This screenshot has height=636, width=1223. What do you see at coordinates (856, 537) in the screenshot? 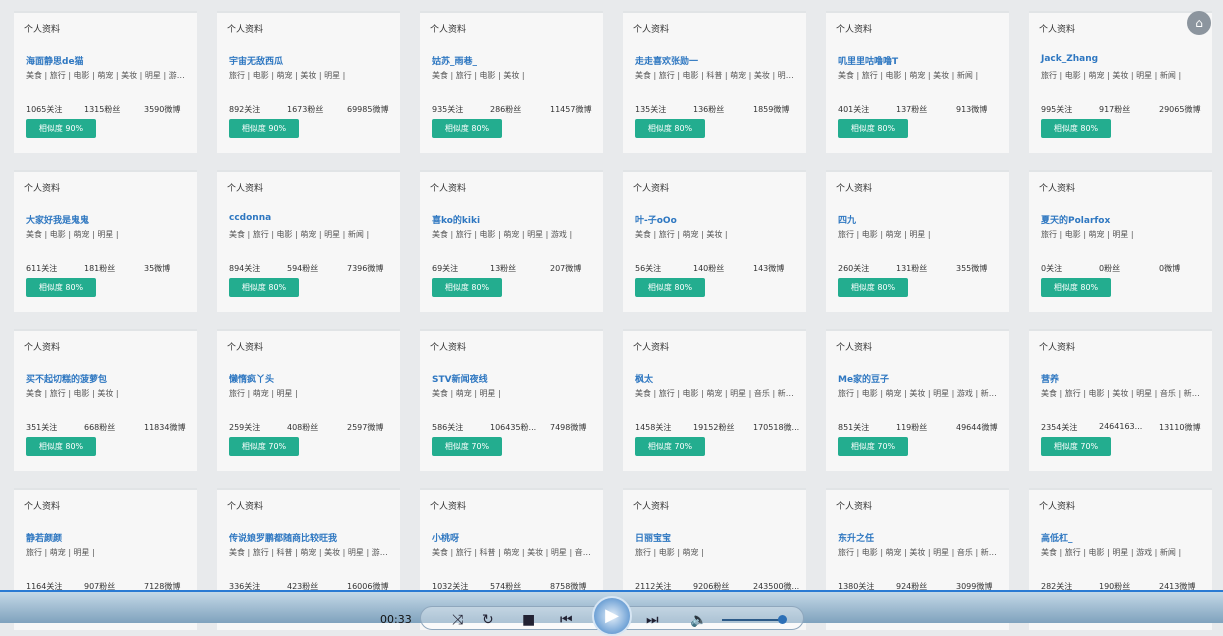
I see `profile-name-link: 东升之任` at bounding box center [856, 537].